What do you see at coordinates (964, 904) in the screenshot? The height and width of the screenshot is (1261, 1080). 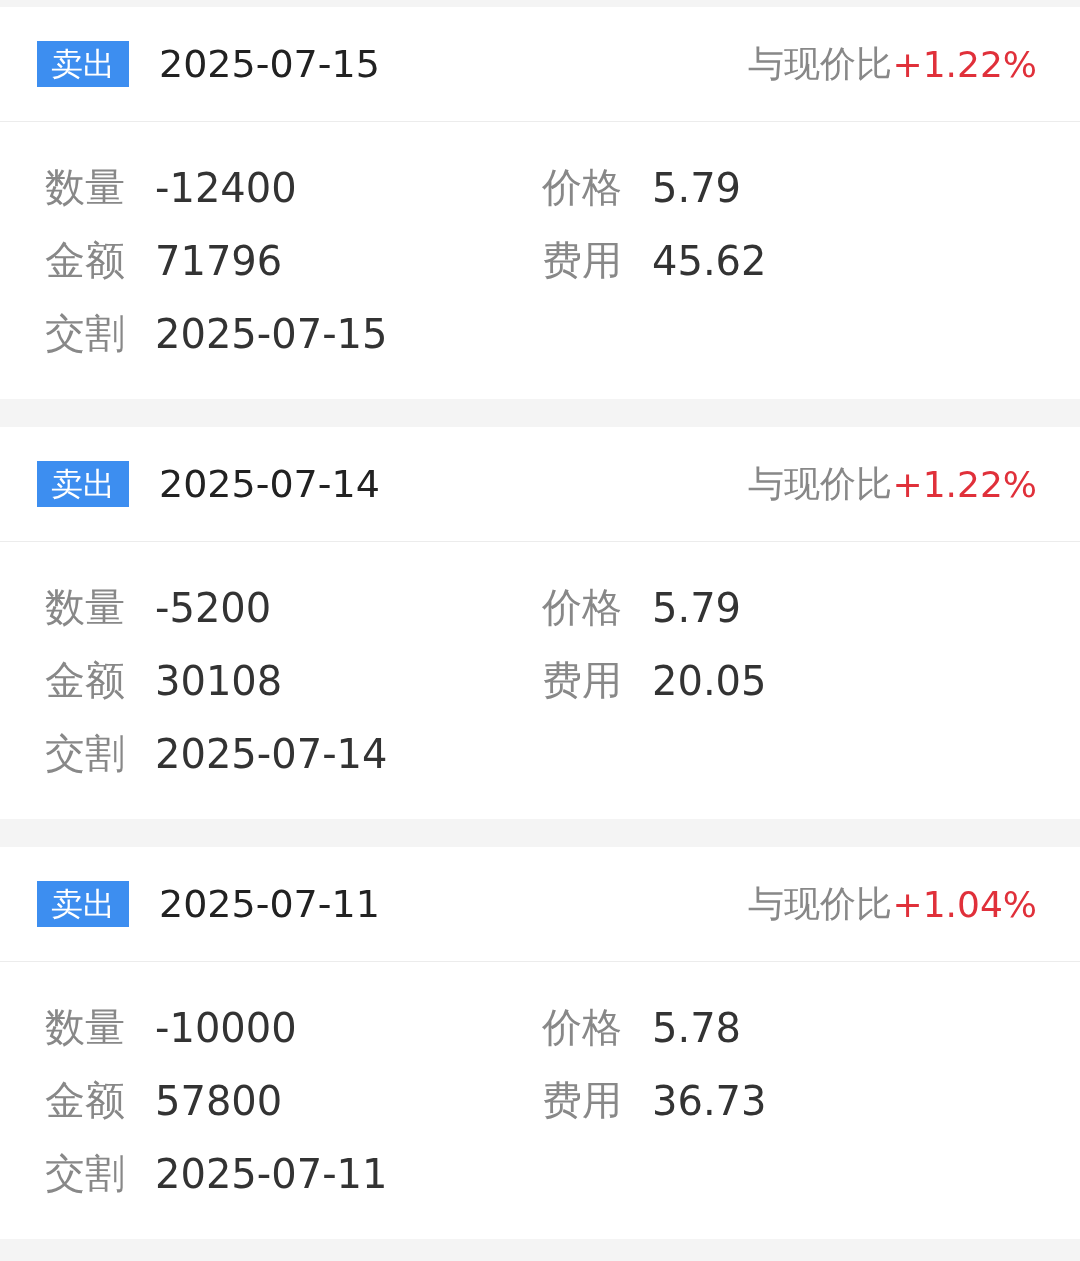 I see `price-change: +1.04%` at bounding box center [964, 904].